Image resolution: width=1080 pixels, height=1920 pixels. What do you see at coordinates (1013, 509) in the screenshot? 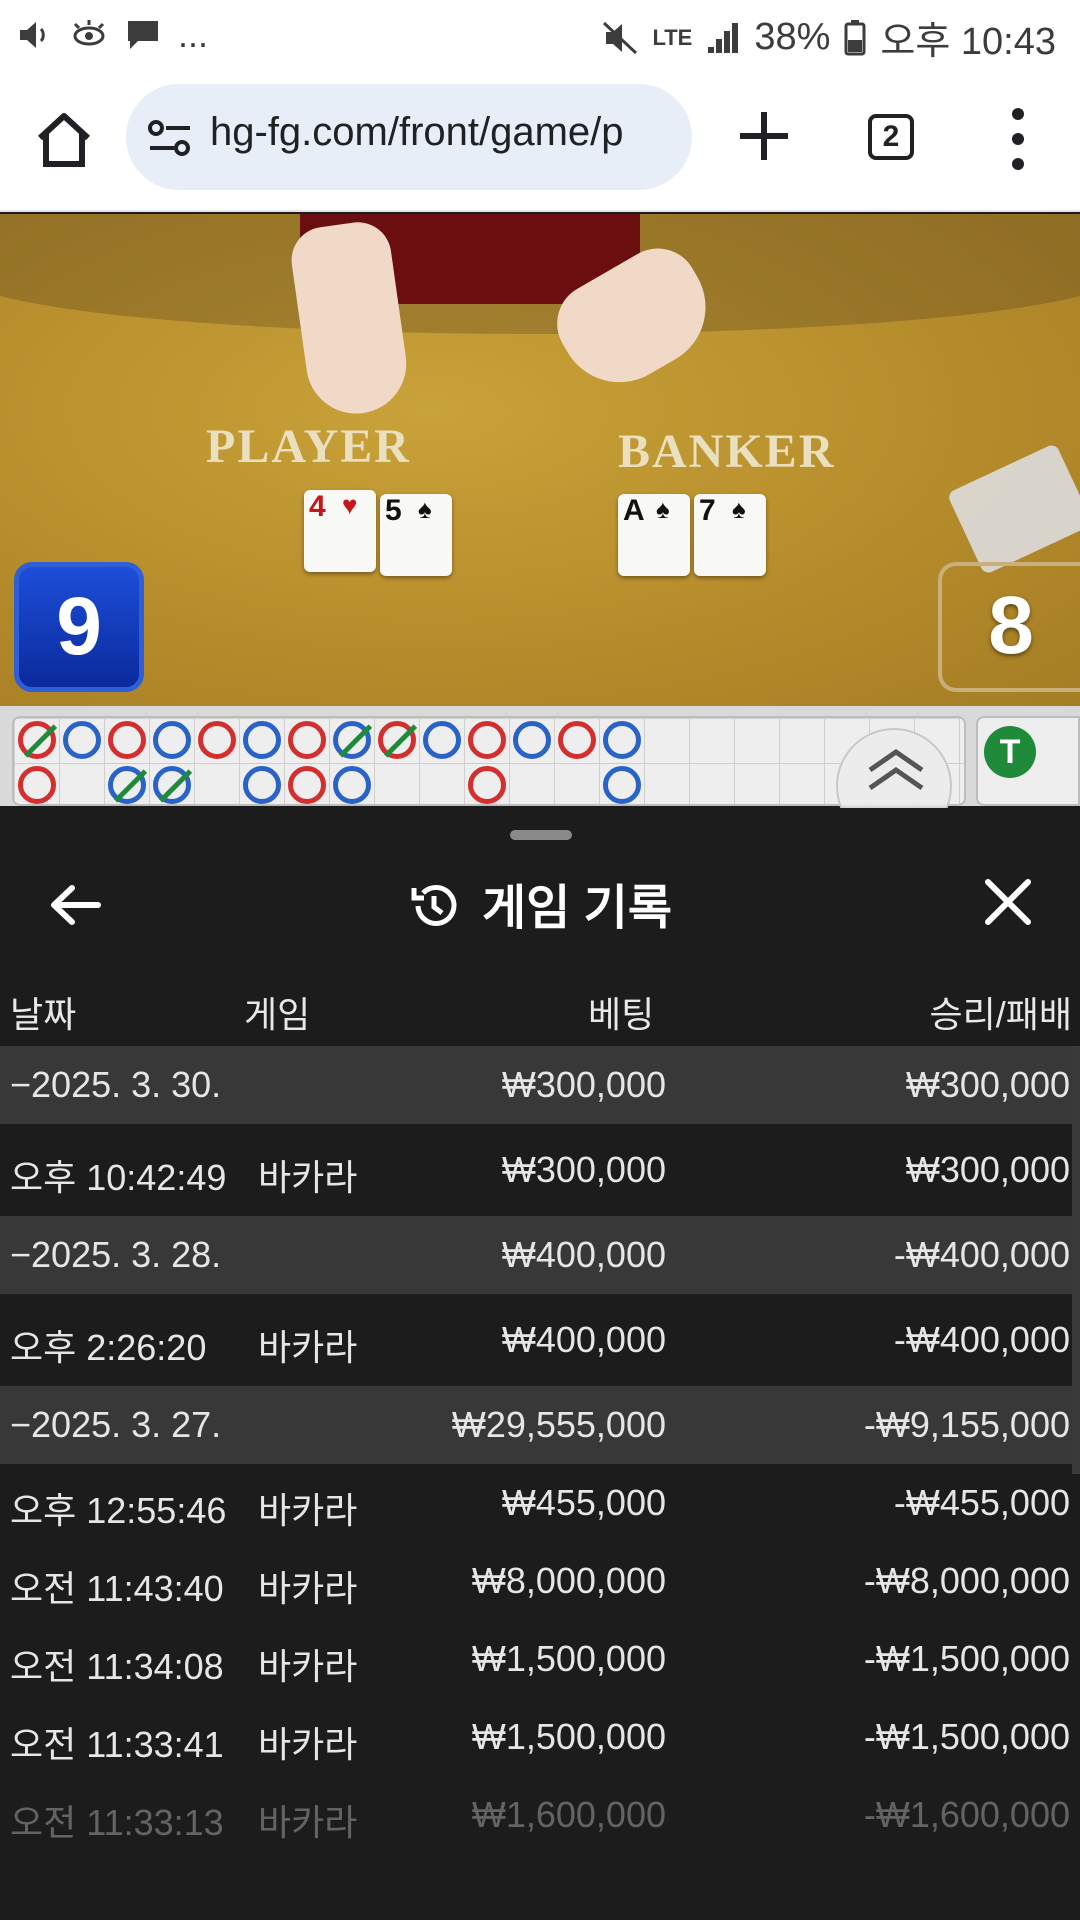
I see `card-shoe` at bounding box center [1013, 509].